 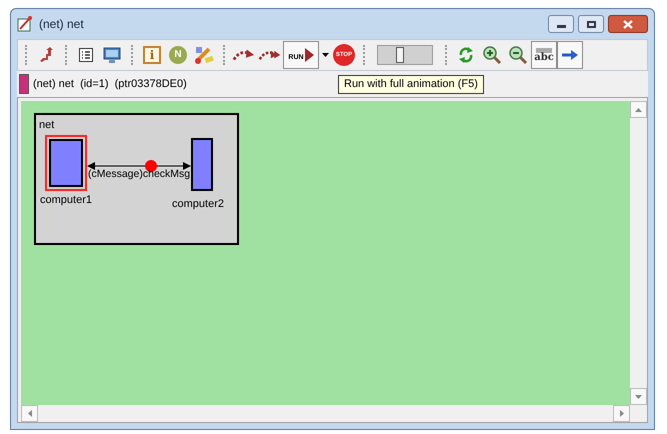 I want to click on n-coin-icon: N, so click(x=178, y=55).